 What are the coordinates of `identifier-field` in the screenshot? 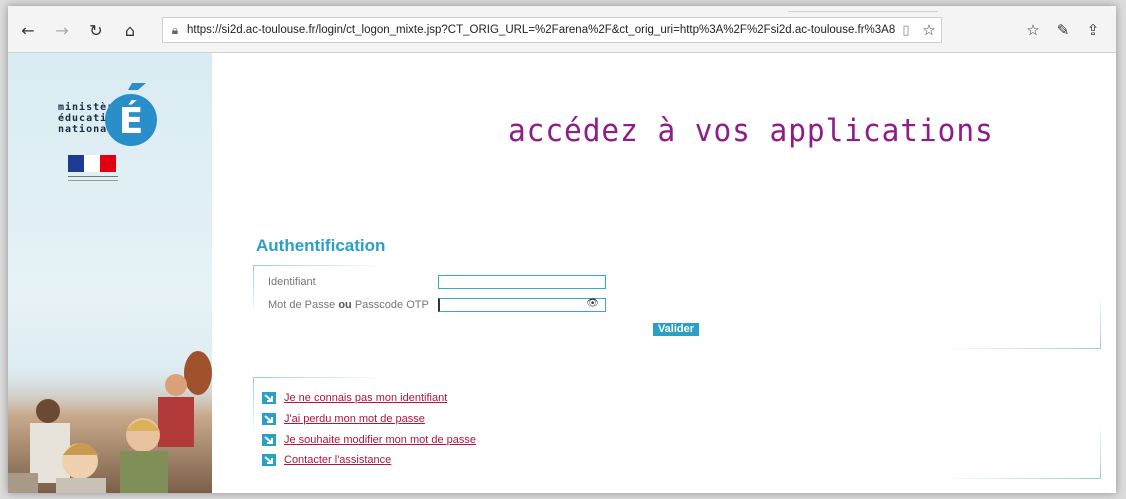 It's located at (524, 286).